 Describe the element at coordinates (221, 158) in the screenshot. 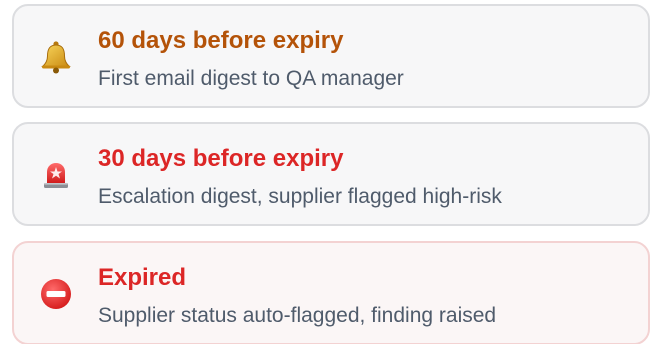

I see `reminder-title: 30 days before expiry` at that location.